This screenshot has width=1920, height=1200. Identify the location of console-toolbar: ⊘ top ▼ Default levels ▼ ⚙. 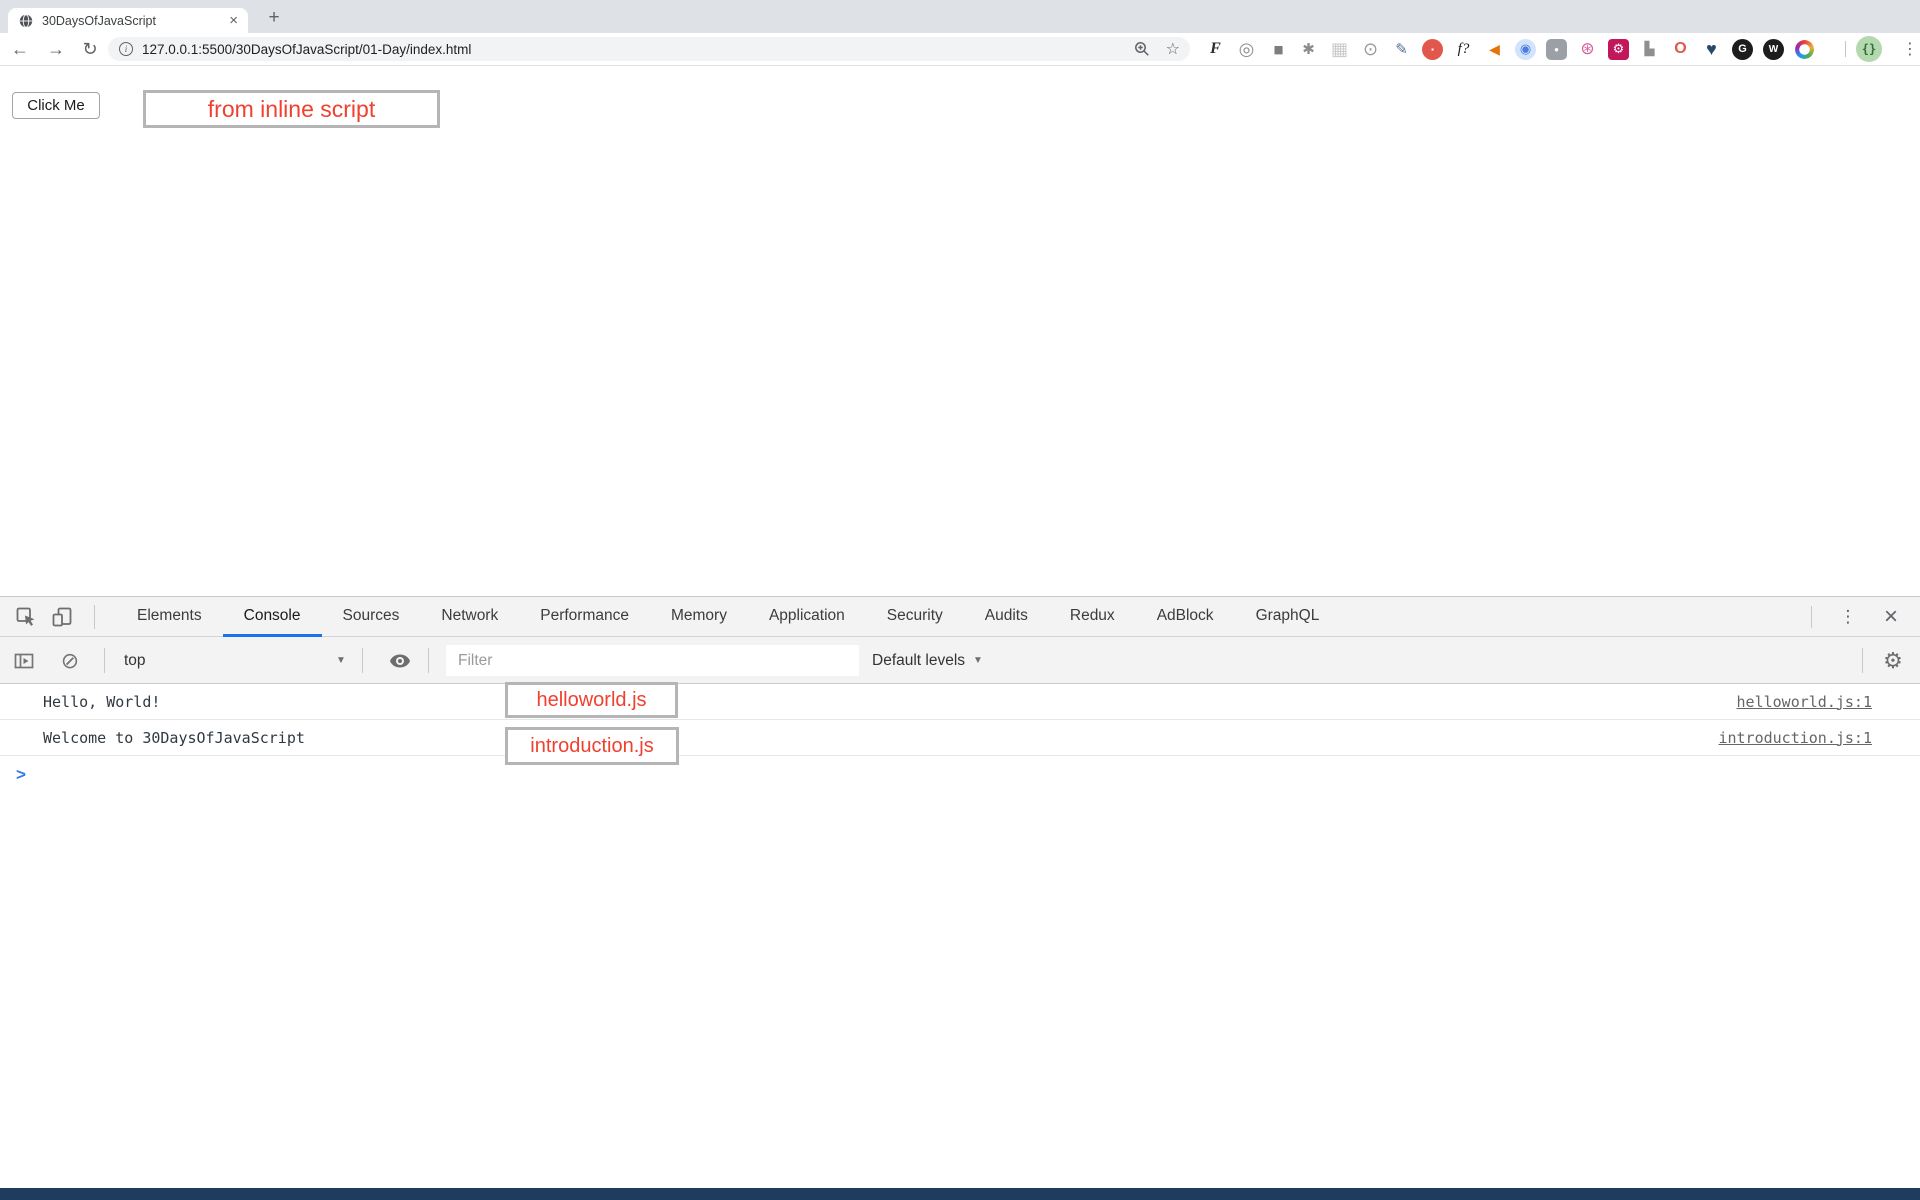
(960, 660).